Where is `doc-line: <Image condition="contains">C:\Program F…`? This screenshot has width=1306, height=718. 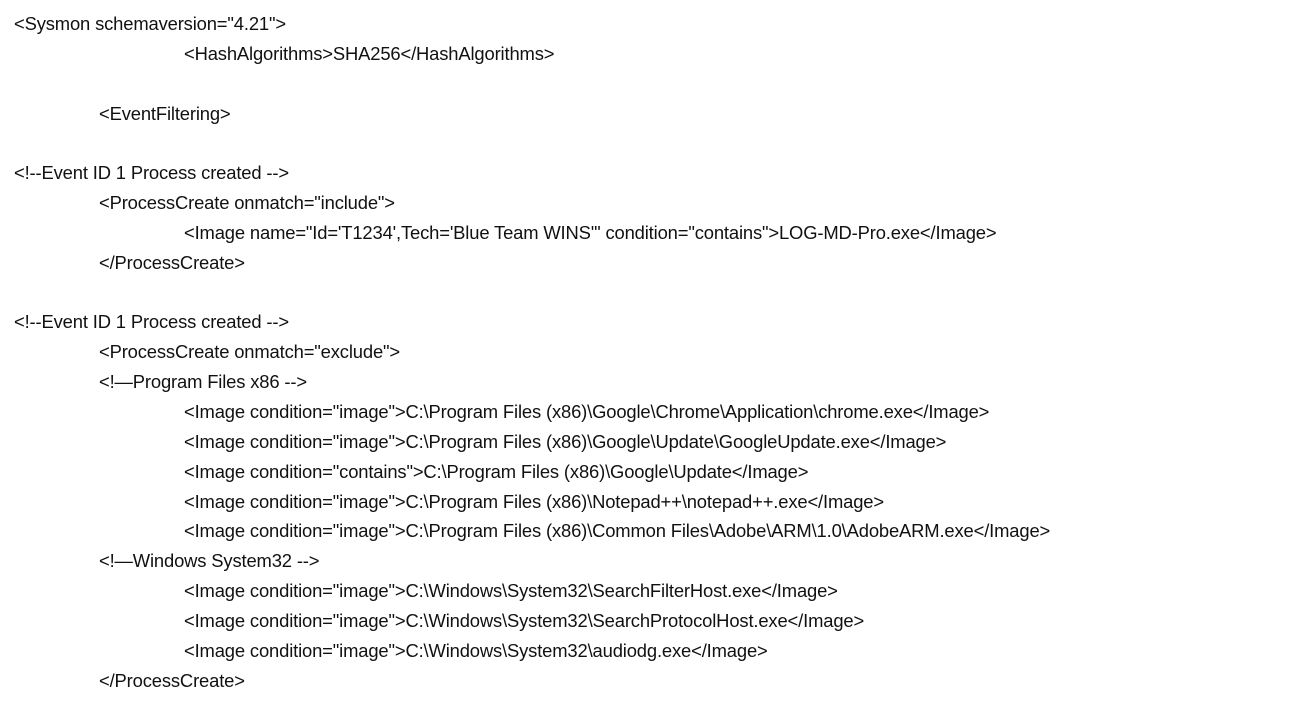
doc-line: <Image condition="contains">C:\Program F… is located at coordinates (496, 471).